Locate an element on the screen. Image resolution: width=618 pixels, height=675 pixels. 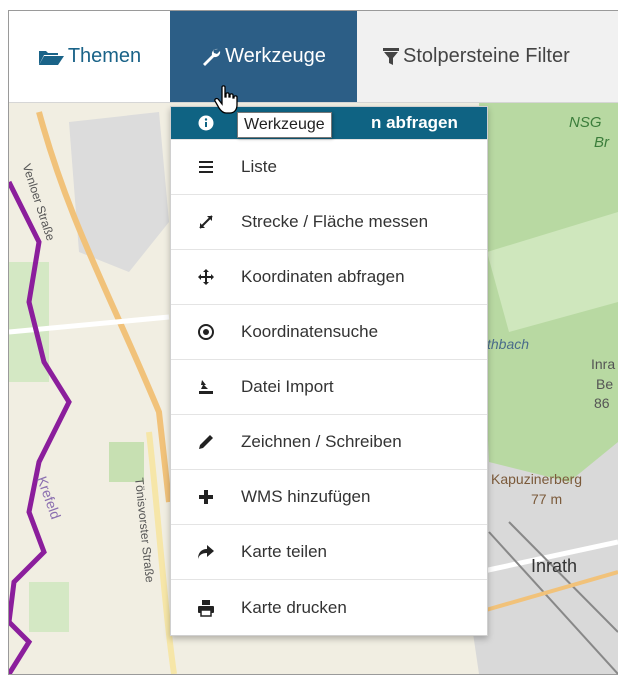
tab-werkzeuge: Werkzeuge is located at coordinates (263, 56).